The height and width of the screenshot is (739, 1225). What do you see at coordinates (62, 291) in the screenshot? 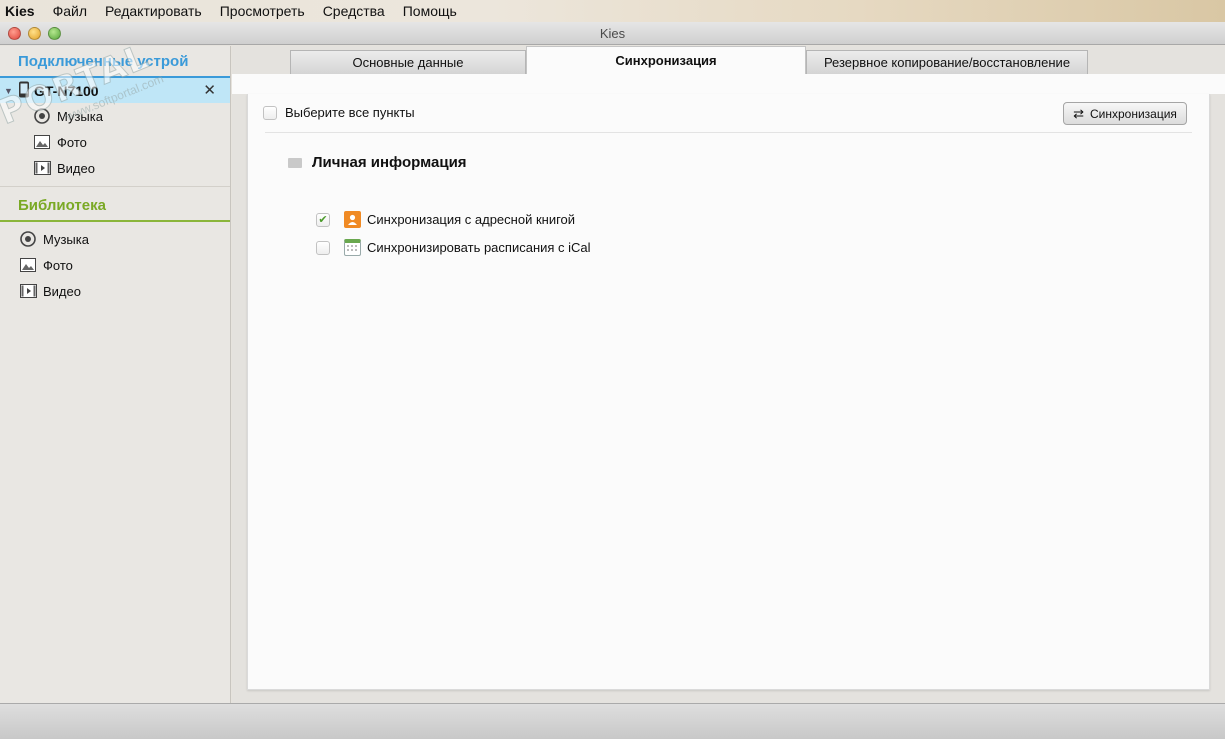
I see `library-item-label: Видео` at bounding box center [62, 291].